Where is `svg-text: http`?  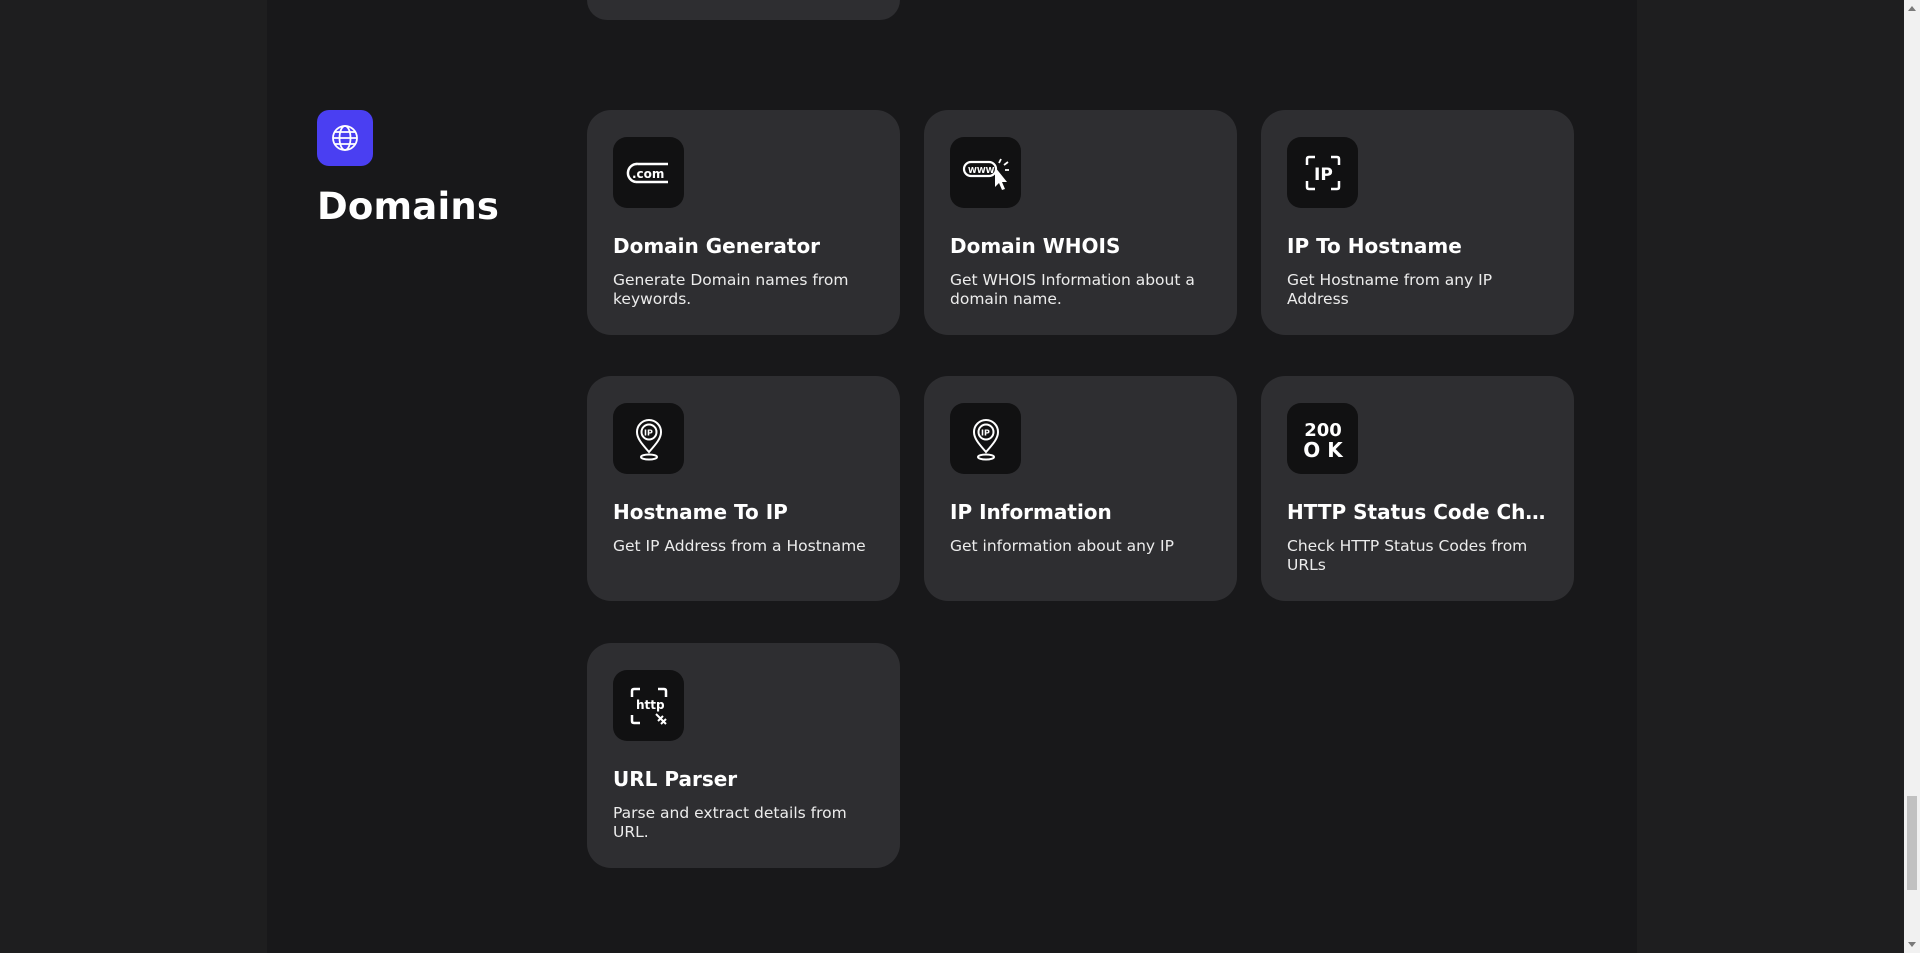
svg-text: http is located at coordinates (650, 705).